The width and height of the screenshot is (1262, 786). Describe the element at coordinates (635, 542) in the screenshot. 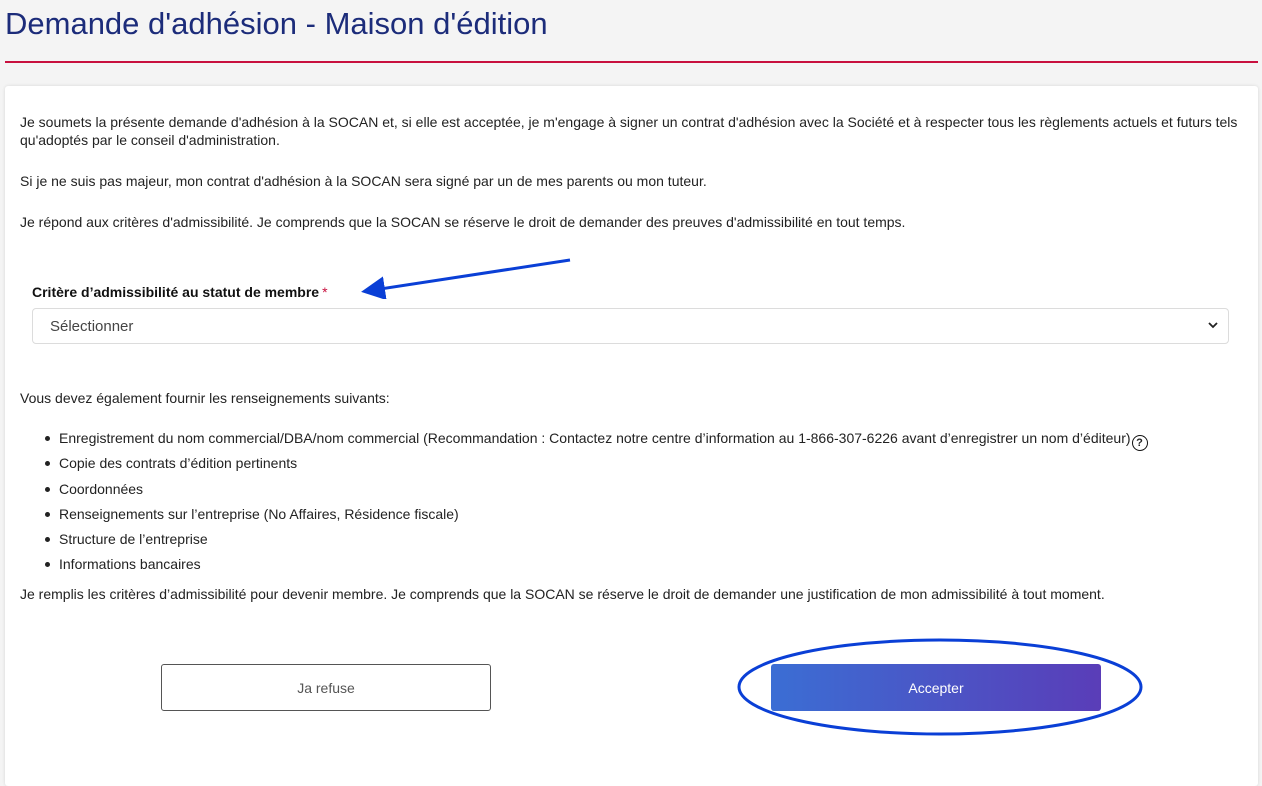

I see `list-item: Structure de l’entreprise` at that location.